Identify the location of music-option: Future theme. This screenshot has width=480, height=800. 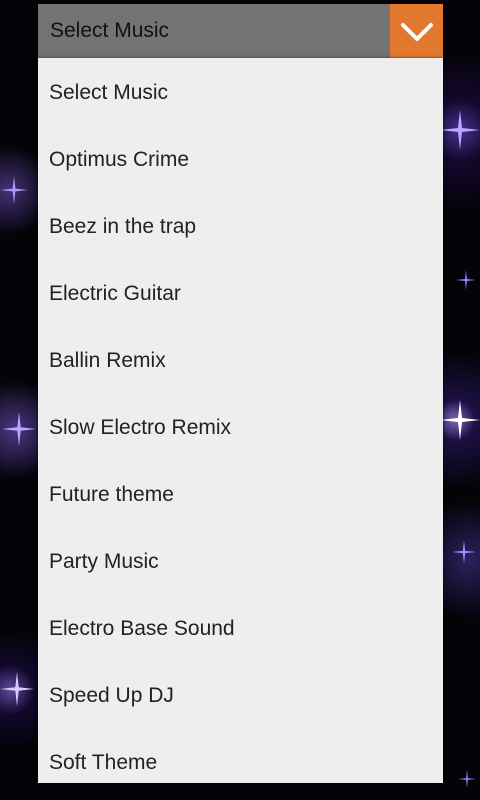
(240, 494).